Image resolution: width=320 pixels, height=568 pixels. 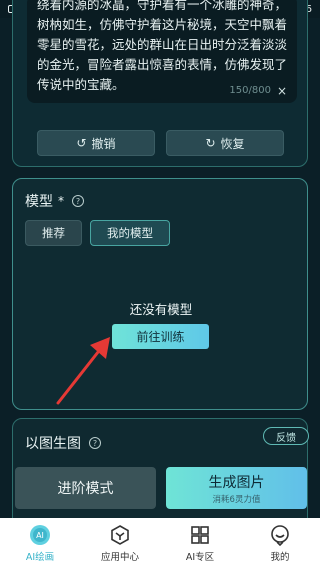 I want to click on advanced-mode-button: 进阶模式, so click(x=85, y=488).